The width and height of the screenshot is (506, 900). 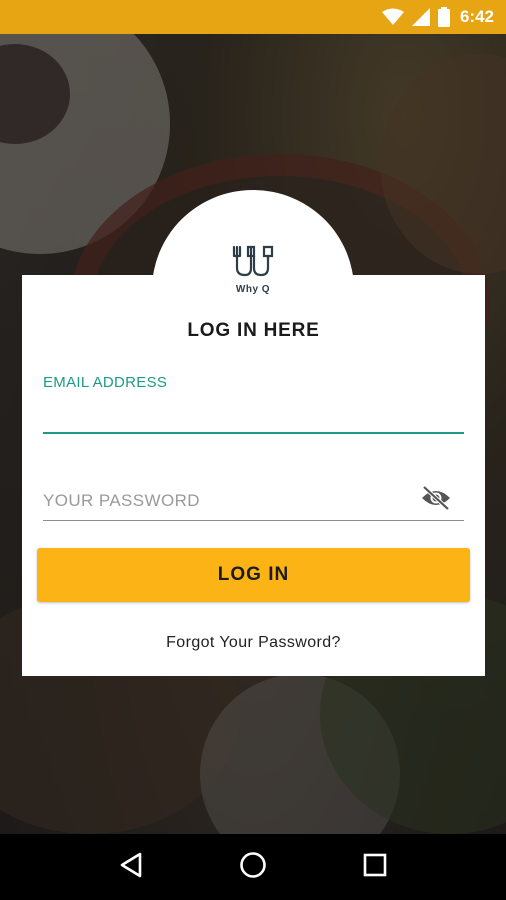 I want to click on signal-icon, so click(x=420, y=17).